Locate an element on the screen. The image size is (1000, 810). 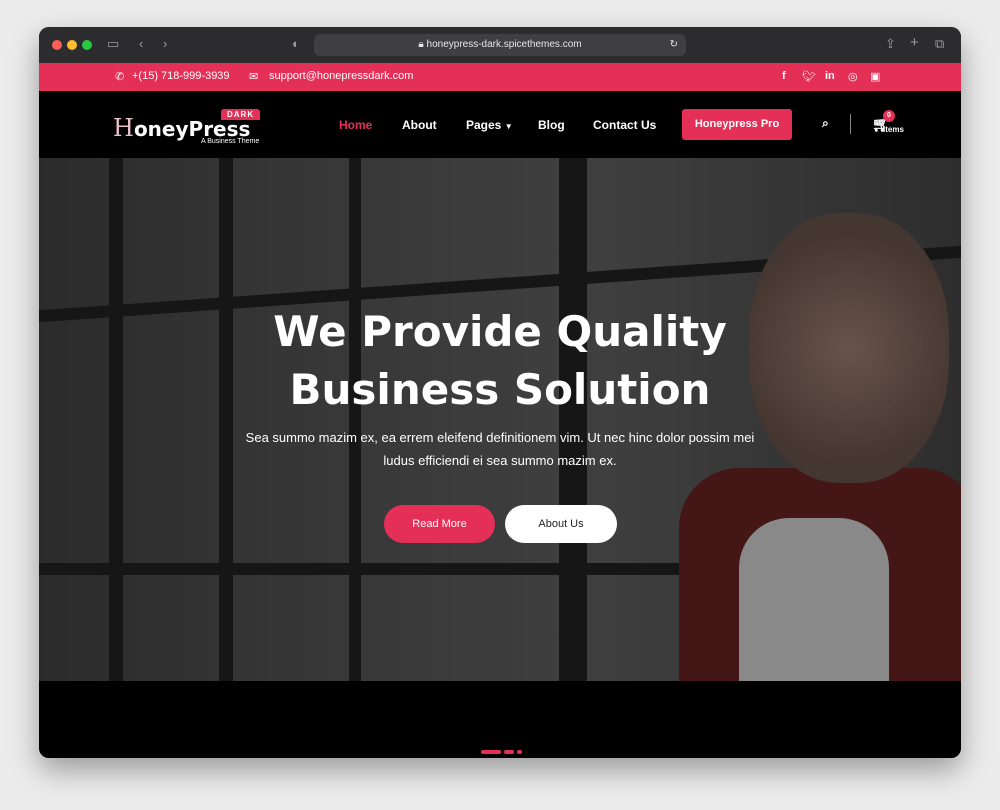
cart-label: Items is located at coordinates (893, 129).